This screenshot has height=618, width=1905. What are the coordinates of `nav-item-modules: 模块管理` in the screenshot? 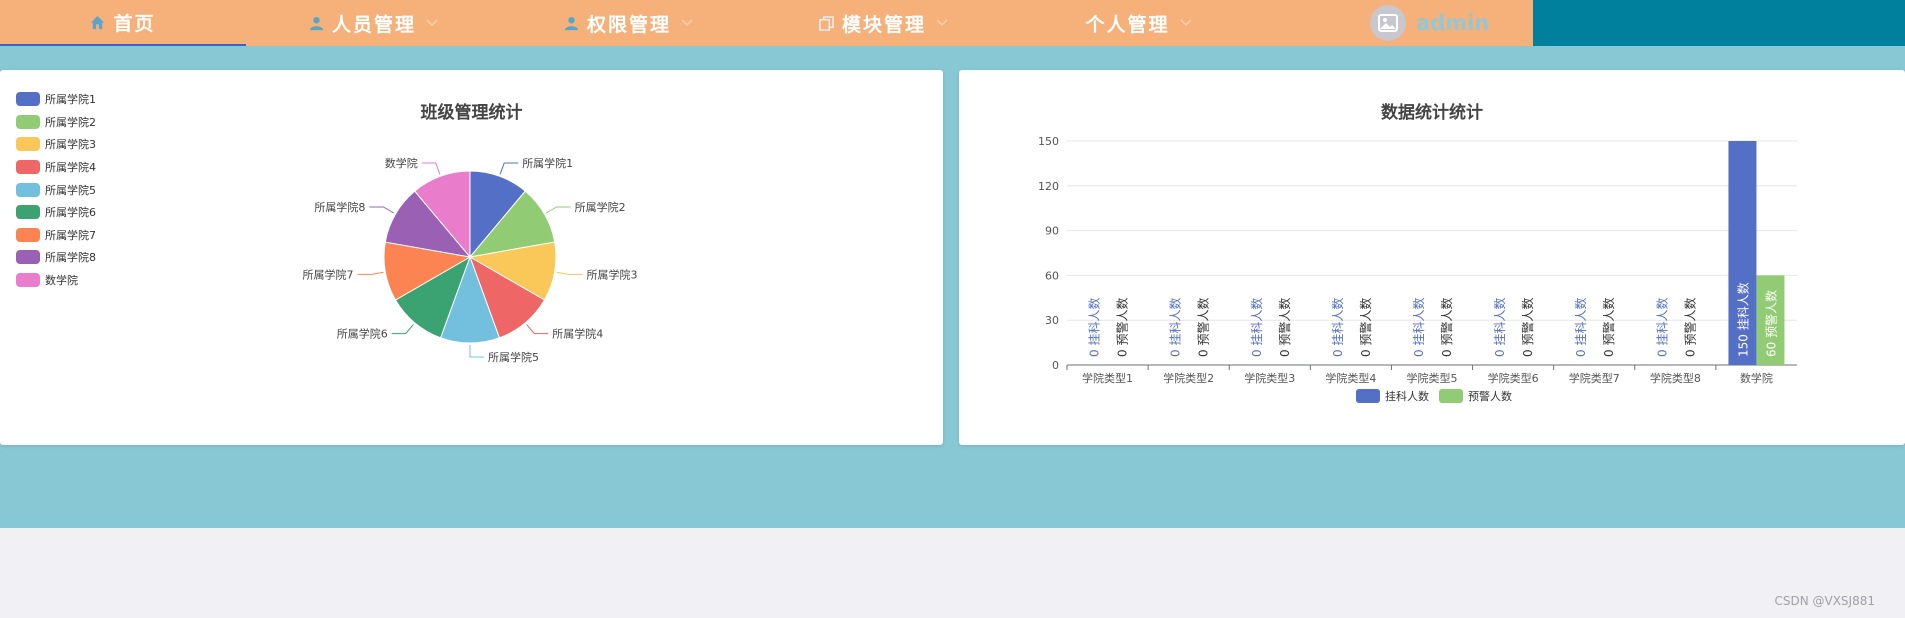 It's located at (883, 23).